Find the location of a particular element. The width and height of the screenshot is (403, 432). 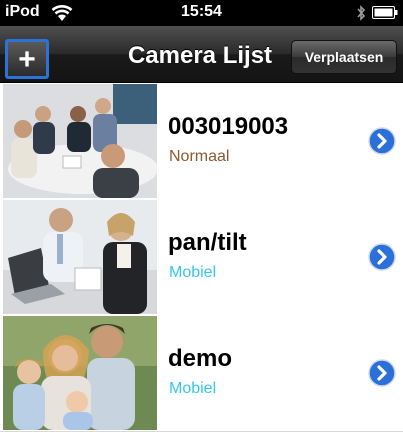

plus-icon: + is located at coordinates (27, 59).